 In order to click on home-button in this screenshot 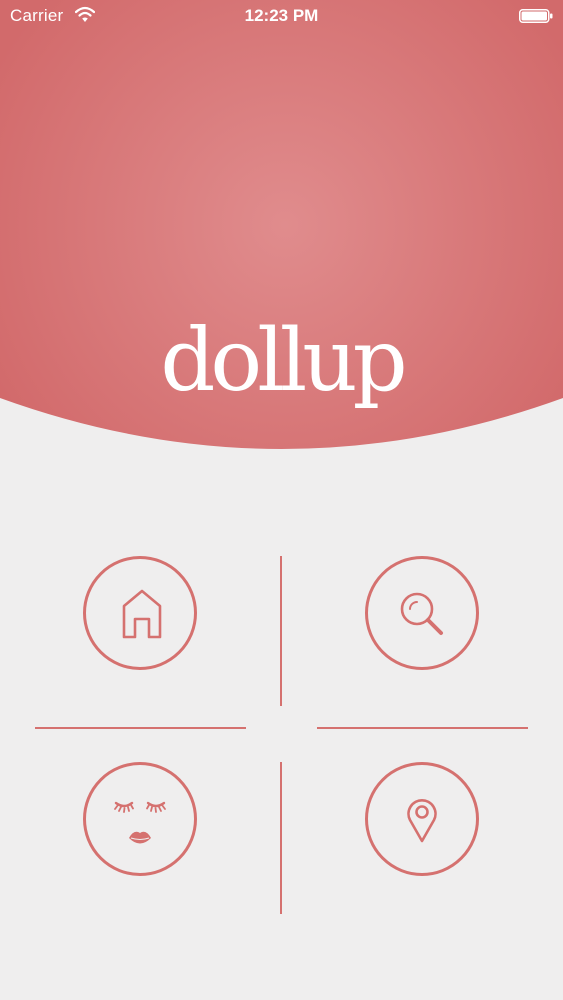, I will do `click(140, 613)`.